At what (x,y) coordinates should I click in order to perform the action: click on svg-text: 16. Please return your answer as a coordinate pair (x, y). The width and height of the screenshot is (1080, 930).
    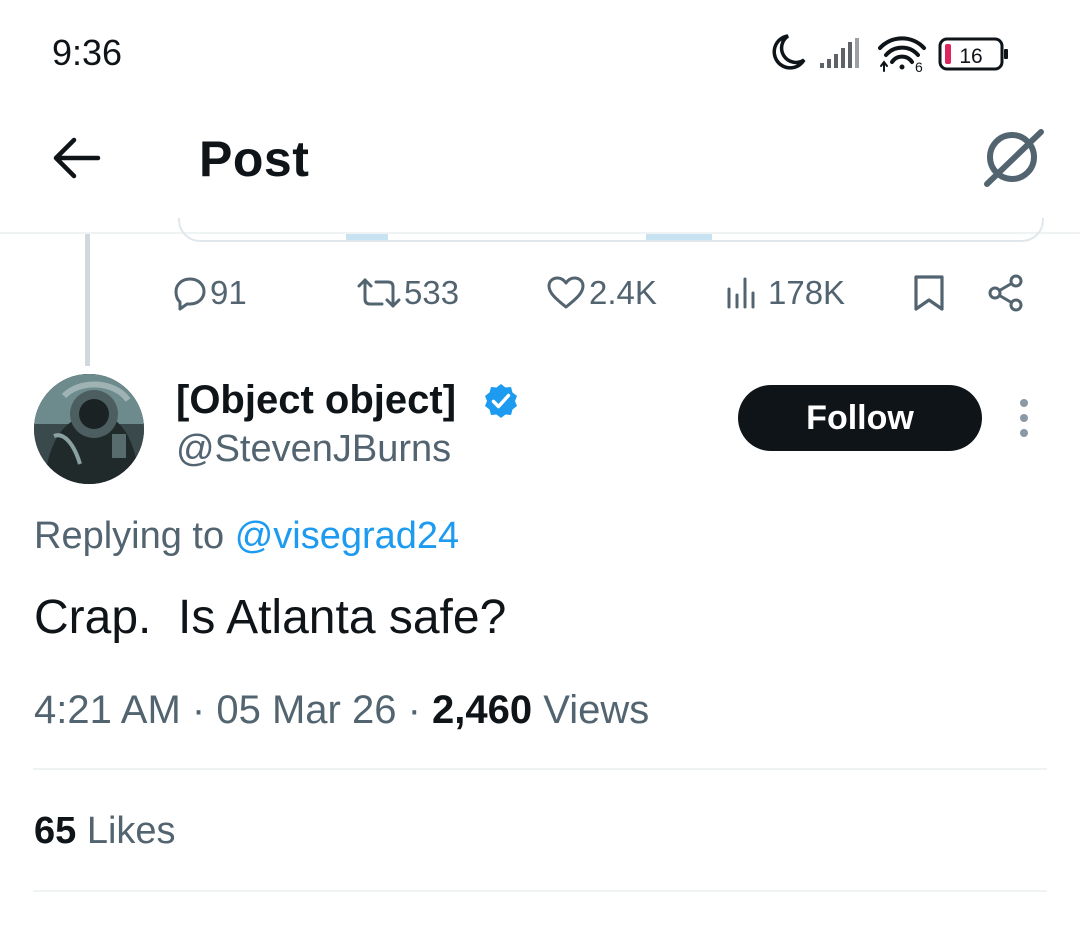
    Looking at the image, I should click on (970, 56).